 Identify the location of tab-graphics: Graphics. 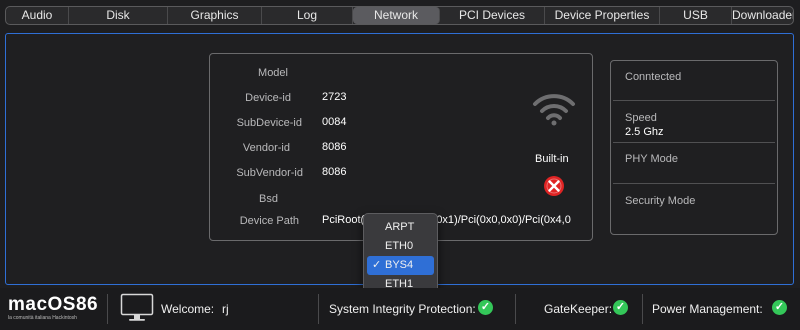
(215, 15).